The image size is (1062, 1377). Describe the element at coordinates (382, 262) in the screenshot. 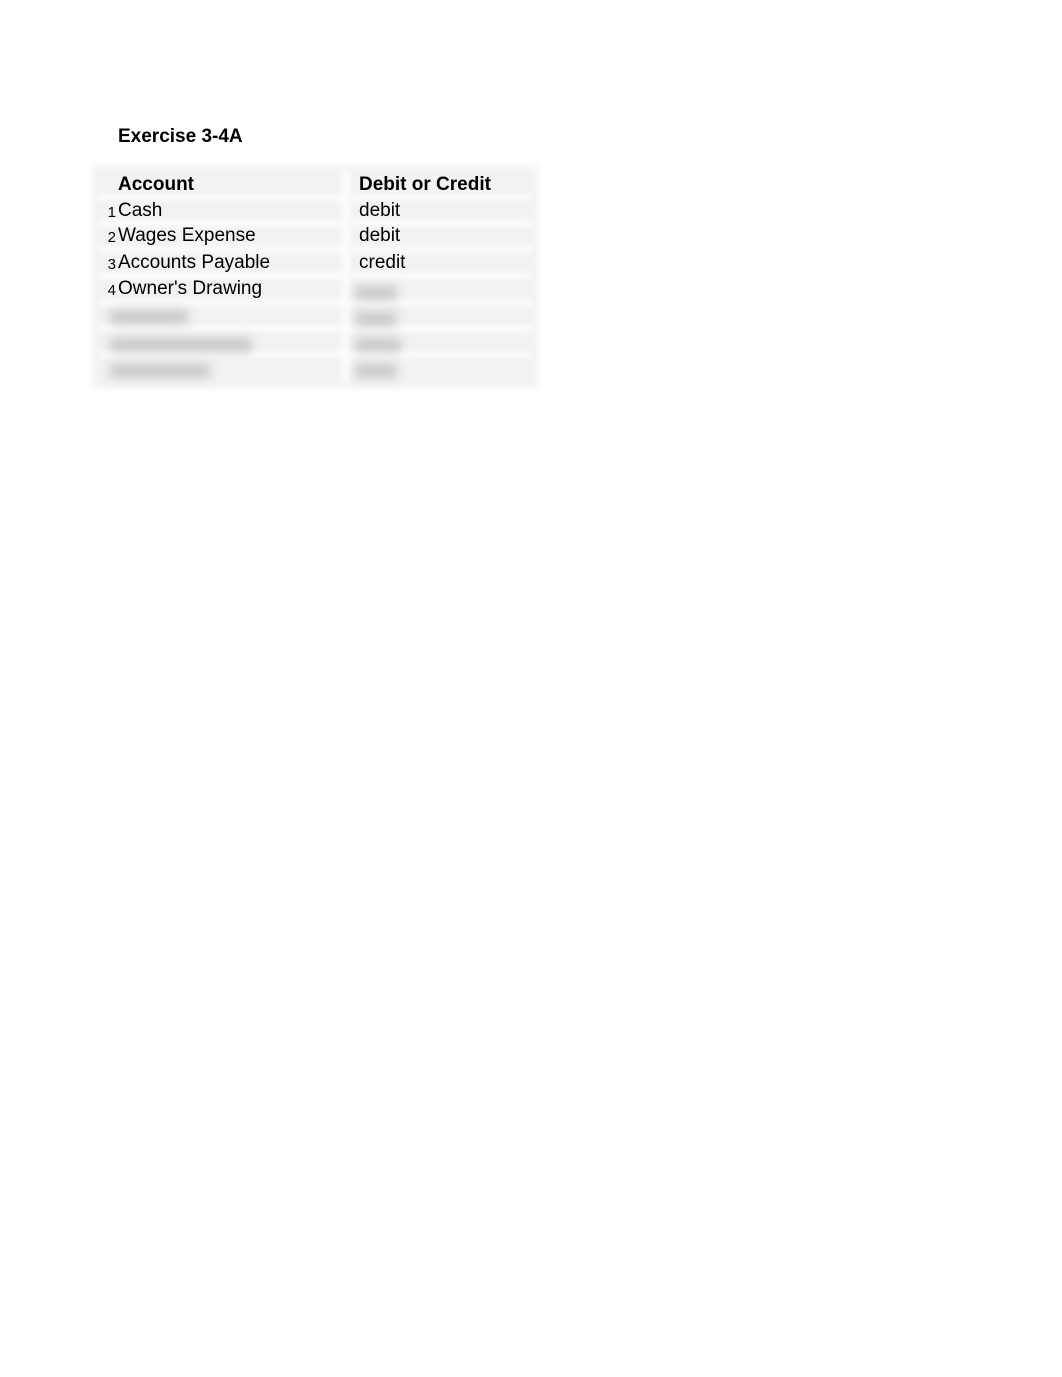

I see `debit-credit-cell: credit` at that location.